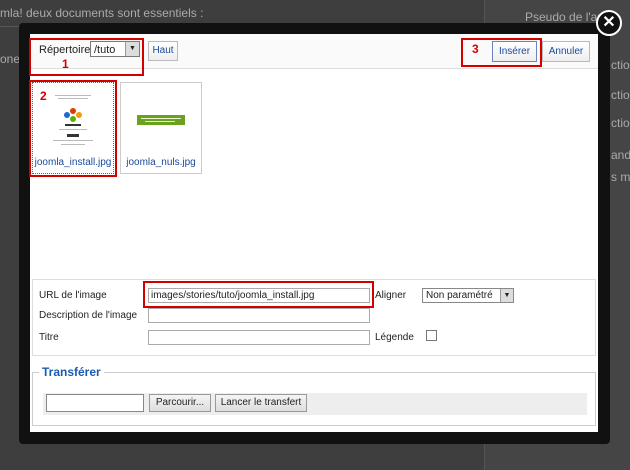 This screenshot has height=470, width=630. What do you see at coordinates (431, 335) in the screenshot?
I see `caption-checkbox` at bounding box center [431, 335].